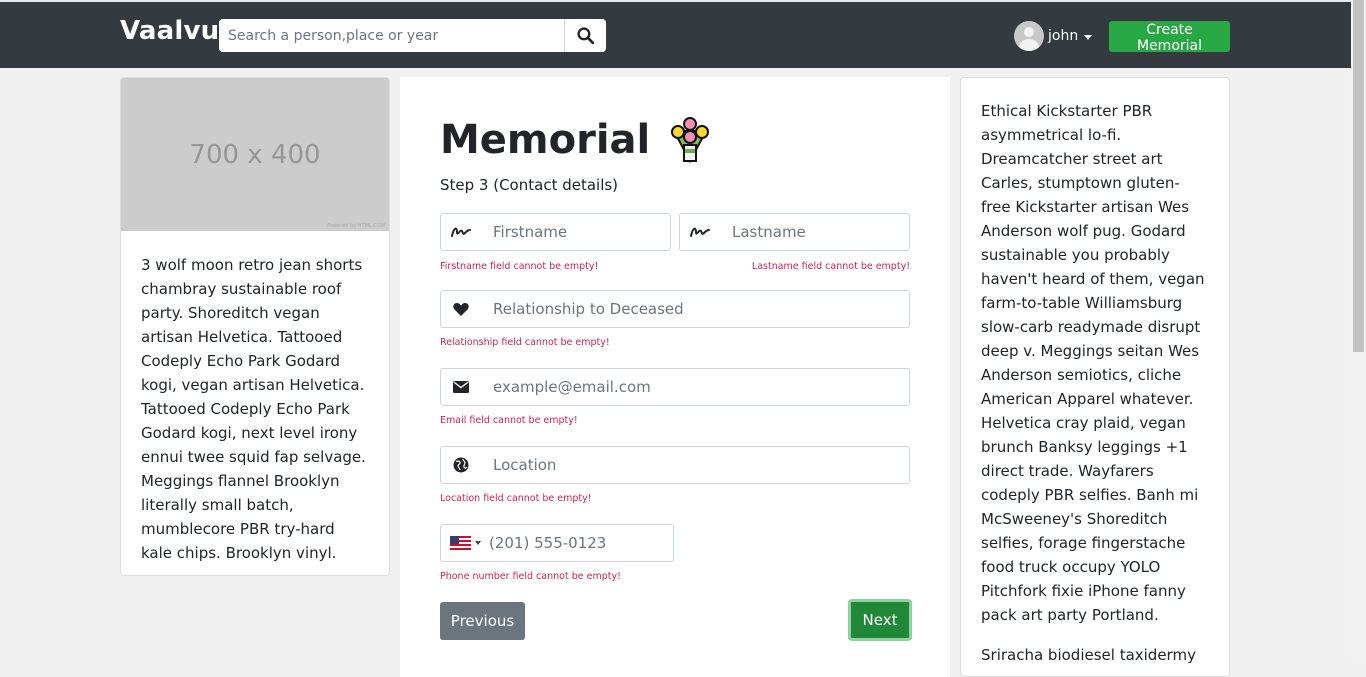 The image size is (1366, 677). I want to click on firstname-error: Firstname field cannot be empty!, so click(519, 266).